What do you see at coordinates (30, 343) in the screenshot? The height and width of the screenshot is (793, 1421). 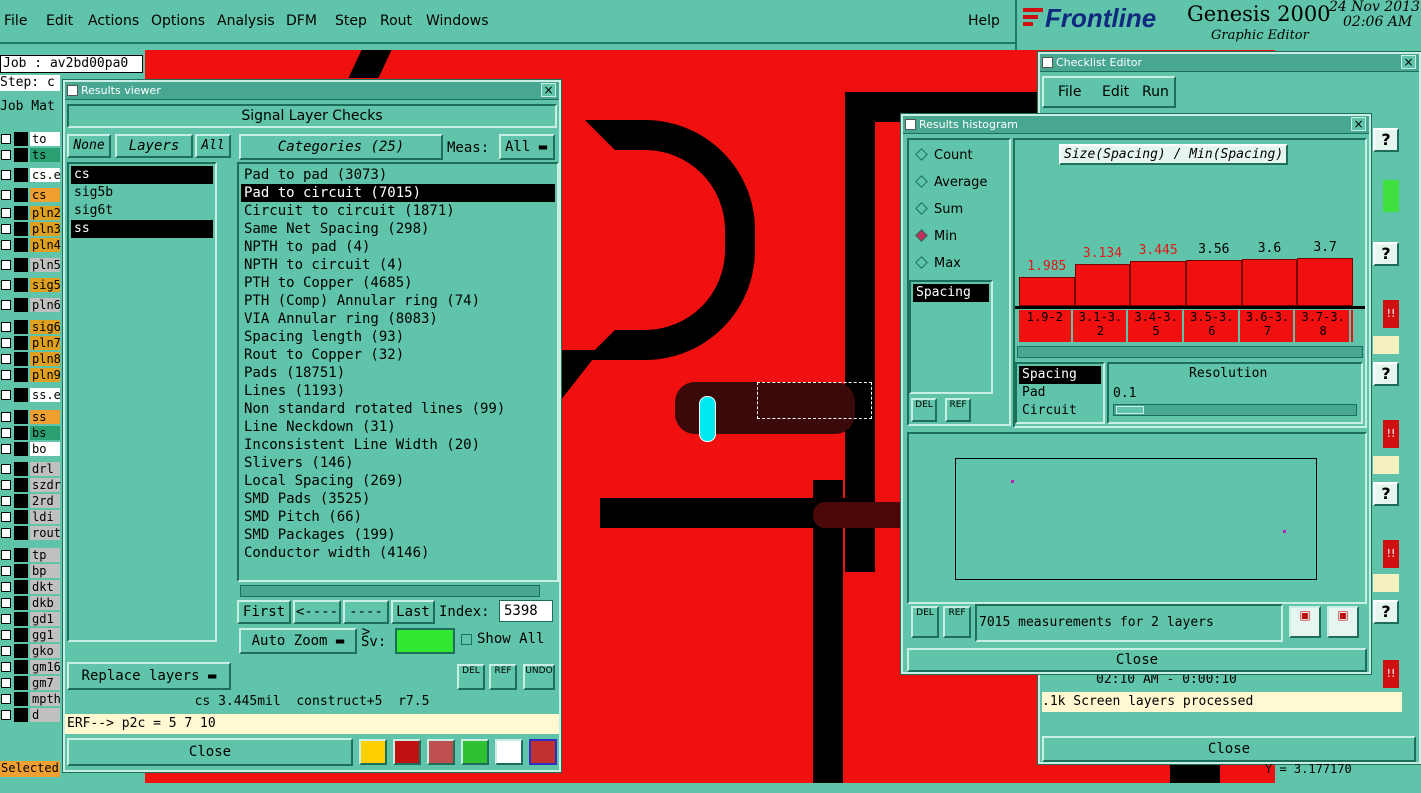 I see `layer-row: pln7` at bounding box center [30, 343].